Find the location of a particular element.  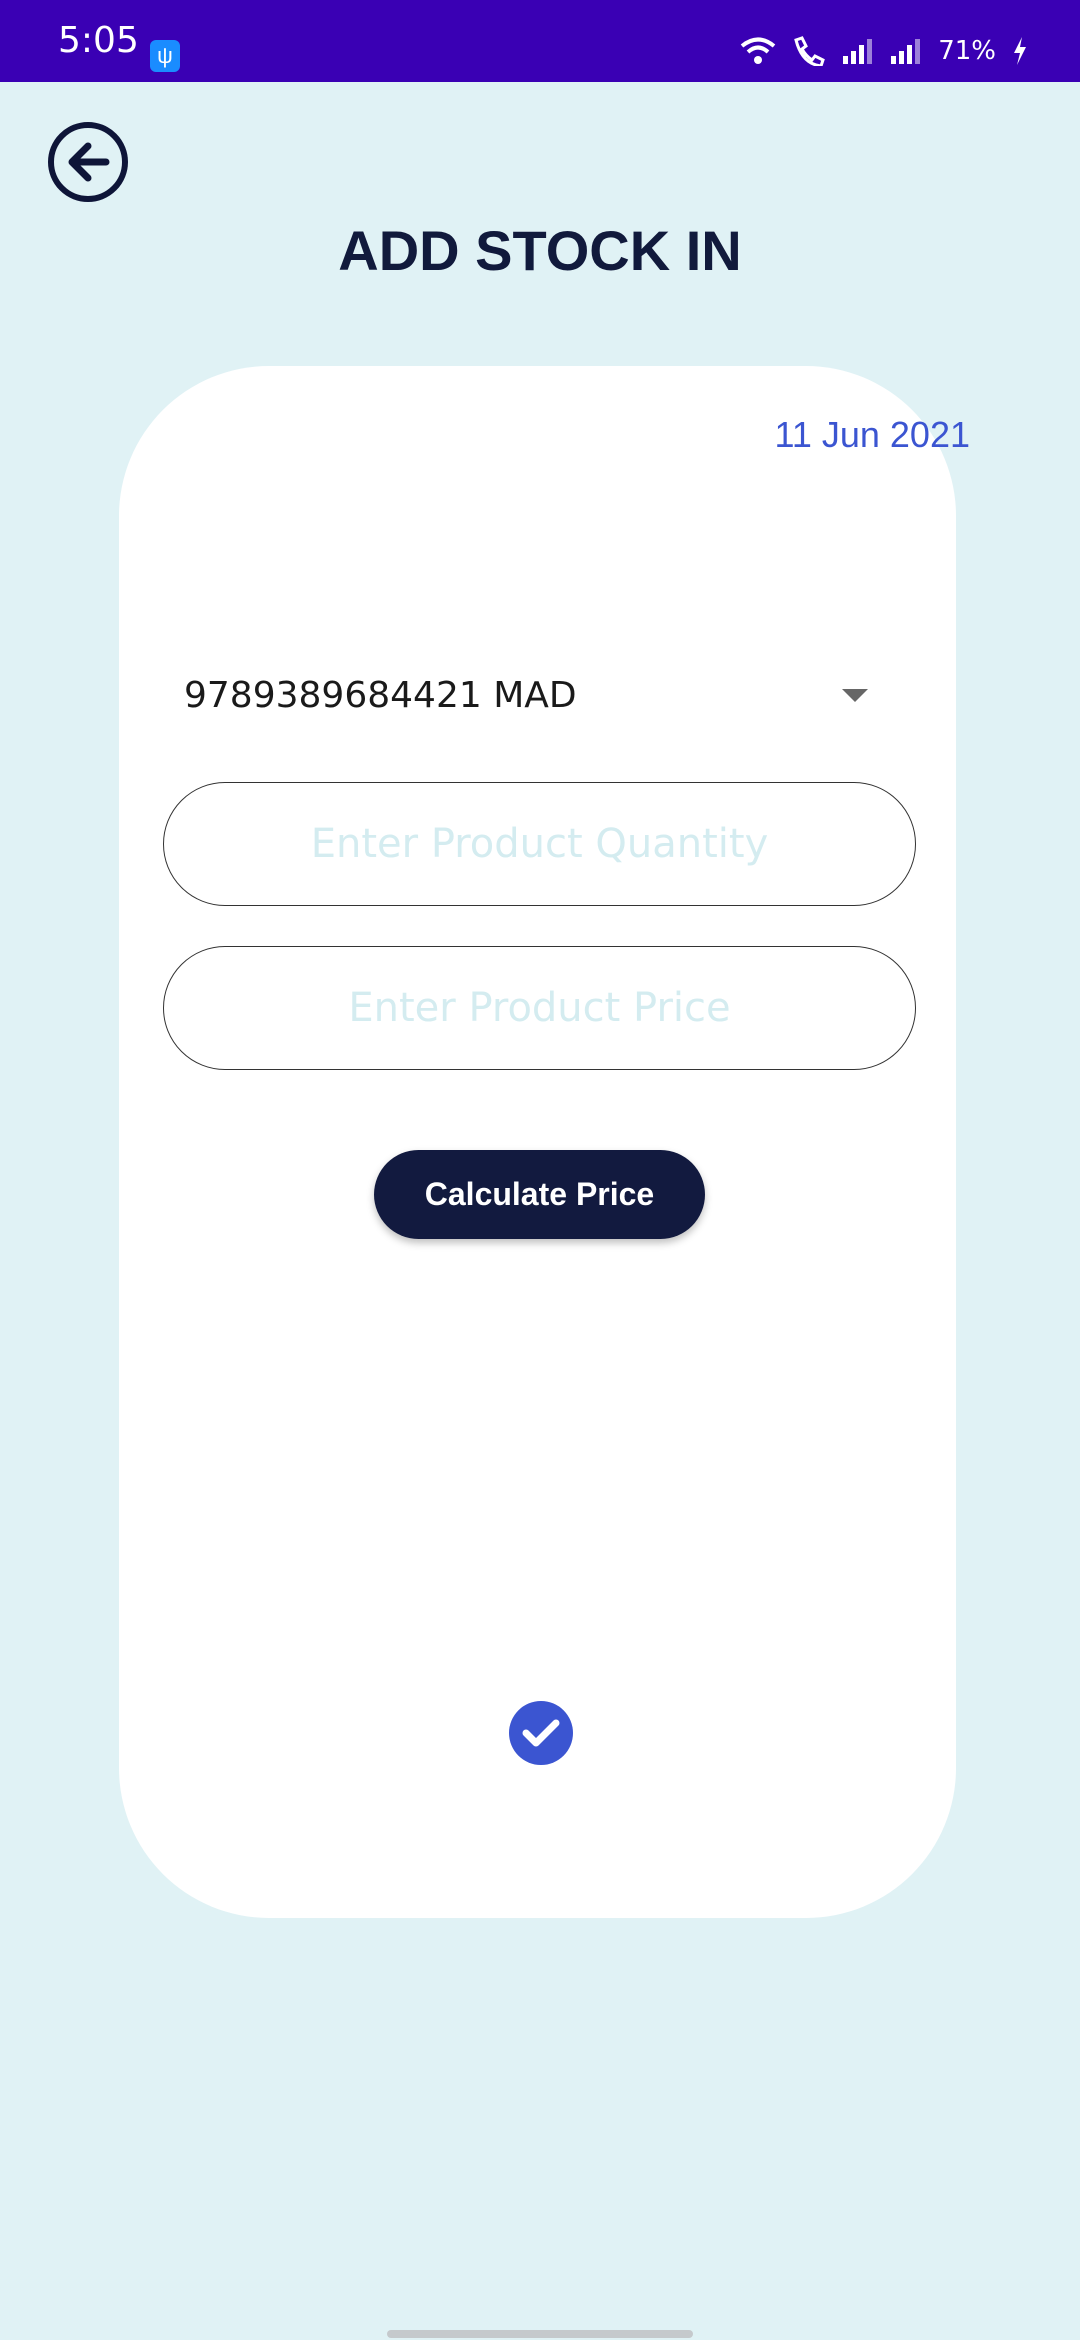

back-button is located at coordinates (88, 162).